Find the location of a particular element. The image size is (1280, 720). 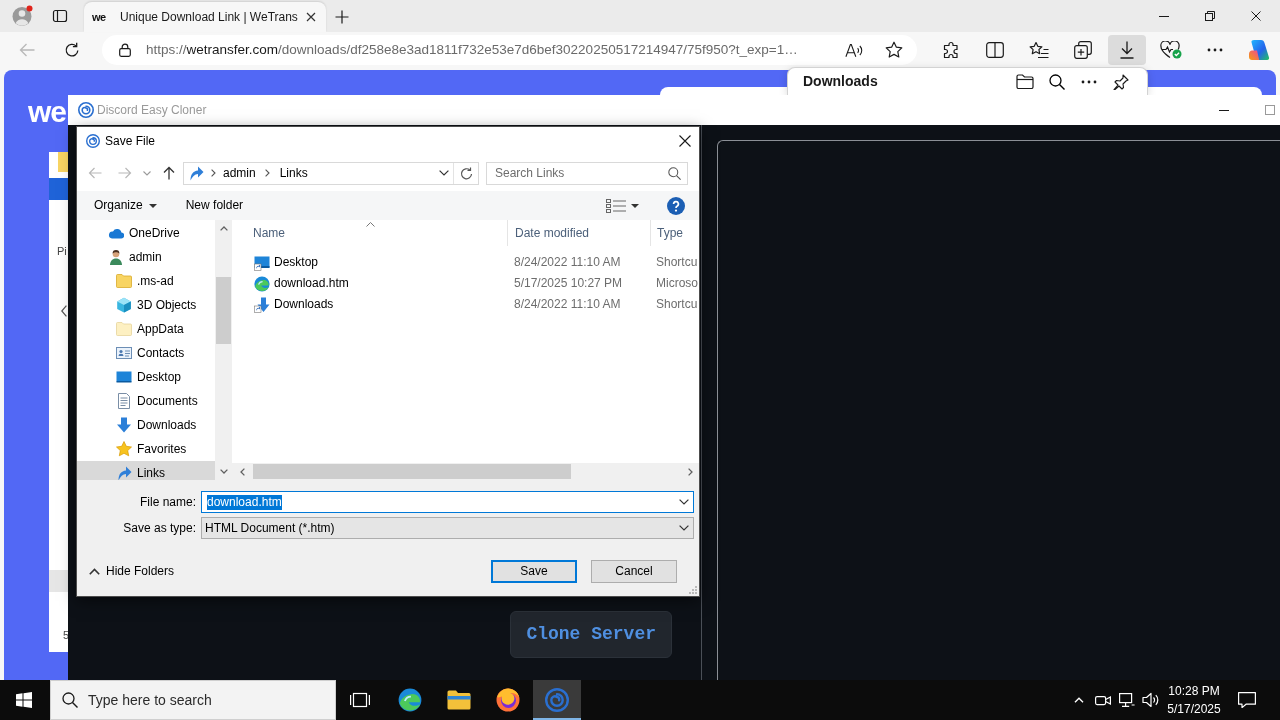

dialog-button: Save is located at coordinates (534, 571).